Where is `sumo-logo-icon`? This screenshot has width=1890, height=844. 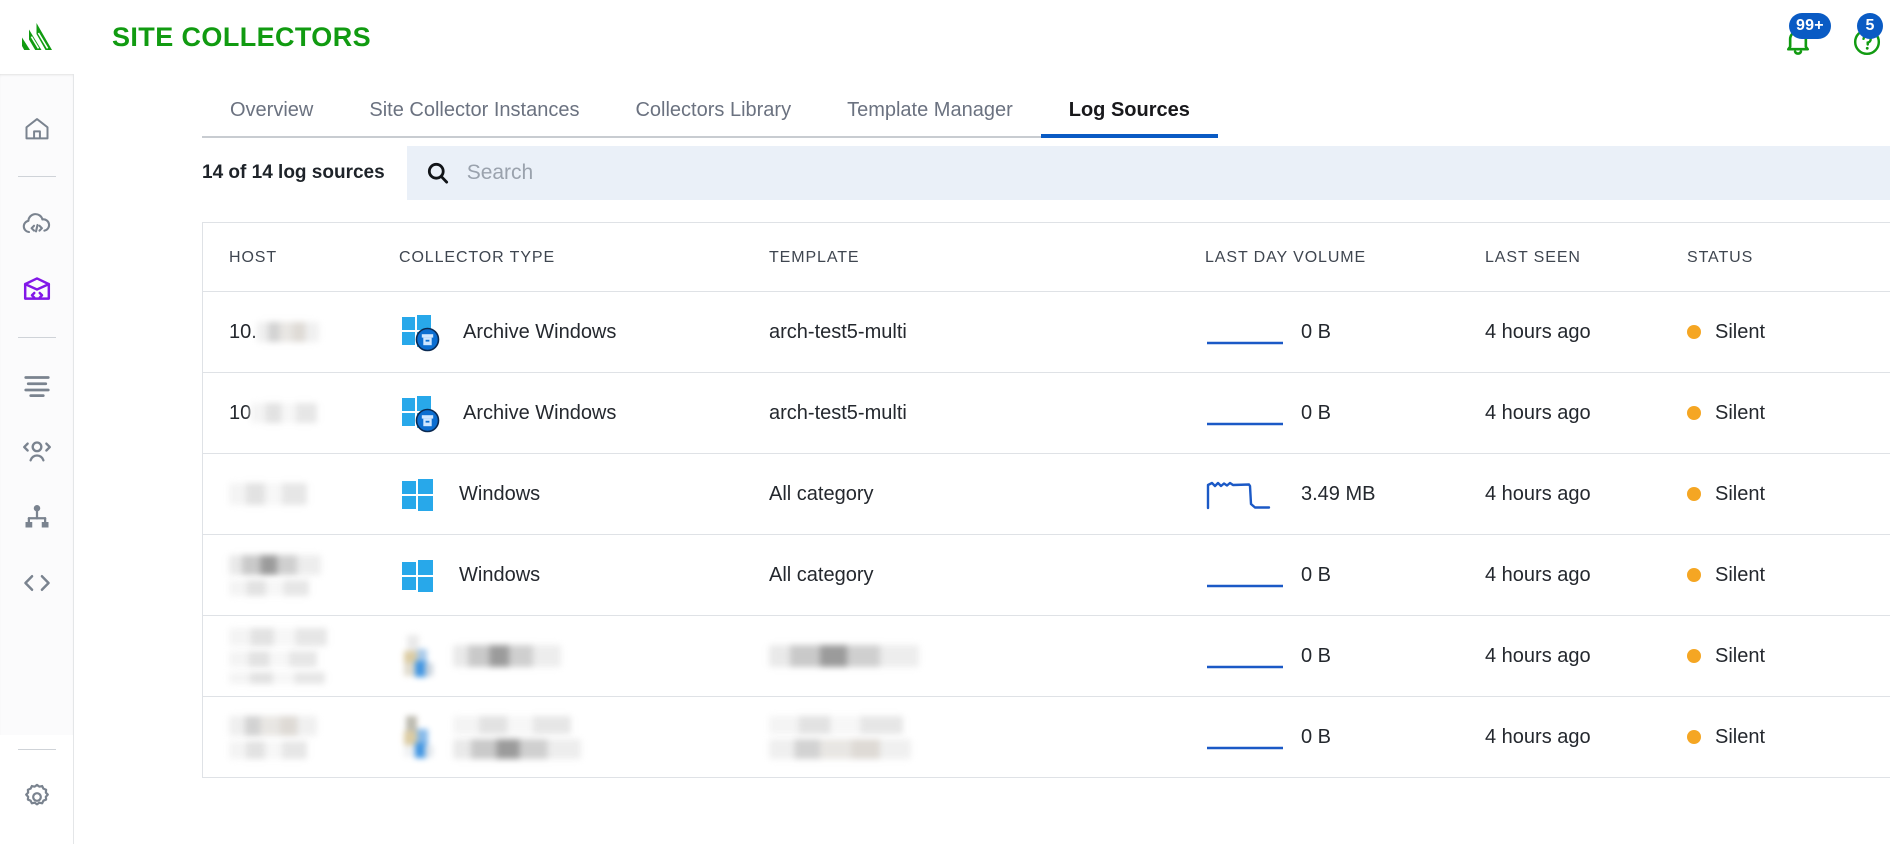 sumo-logo-icon is located at coordinates (36, 36).